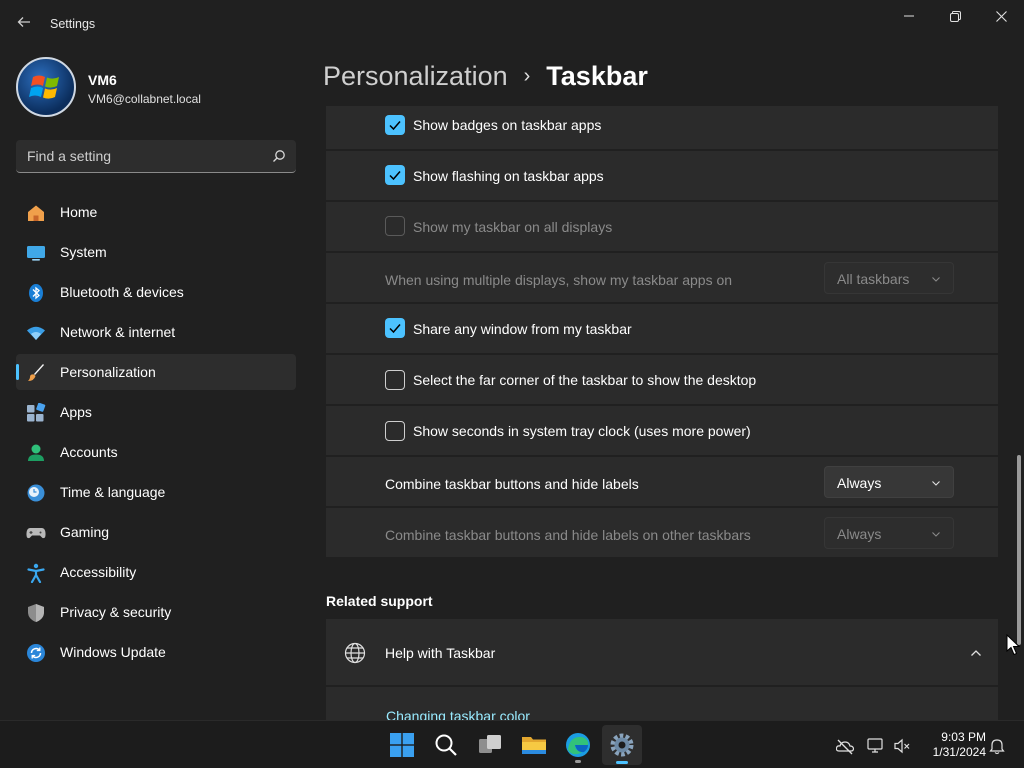 Image resolution: width=1024 pixels, height=768 pixels. I want to click on clock-time: 9:03 PM, so click(963, 737).